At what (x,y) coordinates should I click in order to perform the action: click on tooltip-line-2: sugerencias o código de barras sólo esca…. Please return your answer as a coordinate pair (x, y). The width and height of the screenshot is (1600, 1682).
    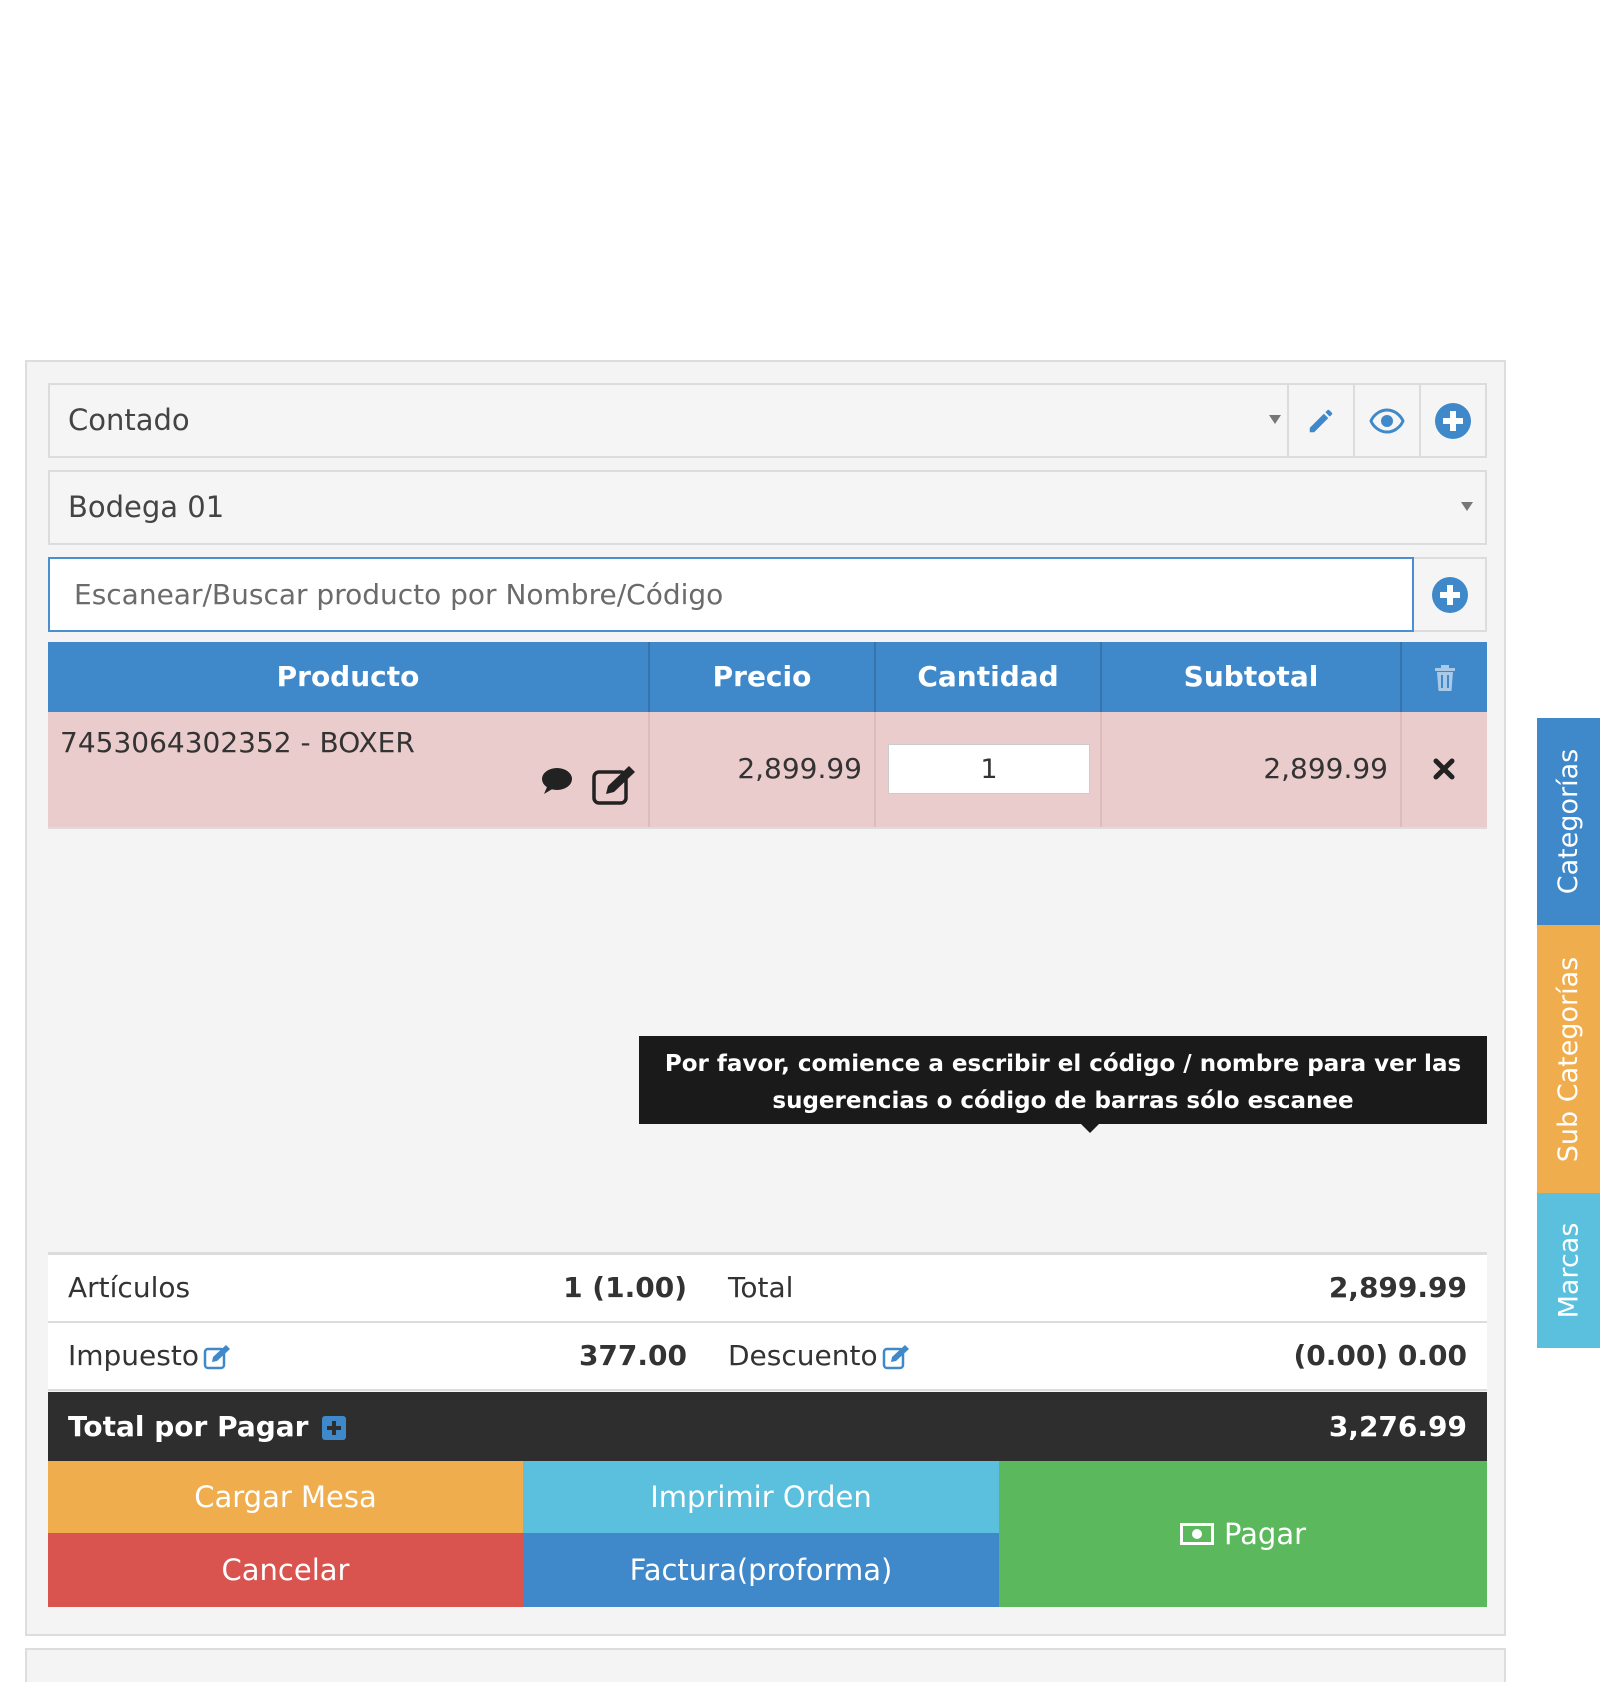
    Looking at the image, I should click on (1063, 1101).